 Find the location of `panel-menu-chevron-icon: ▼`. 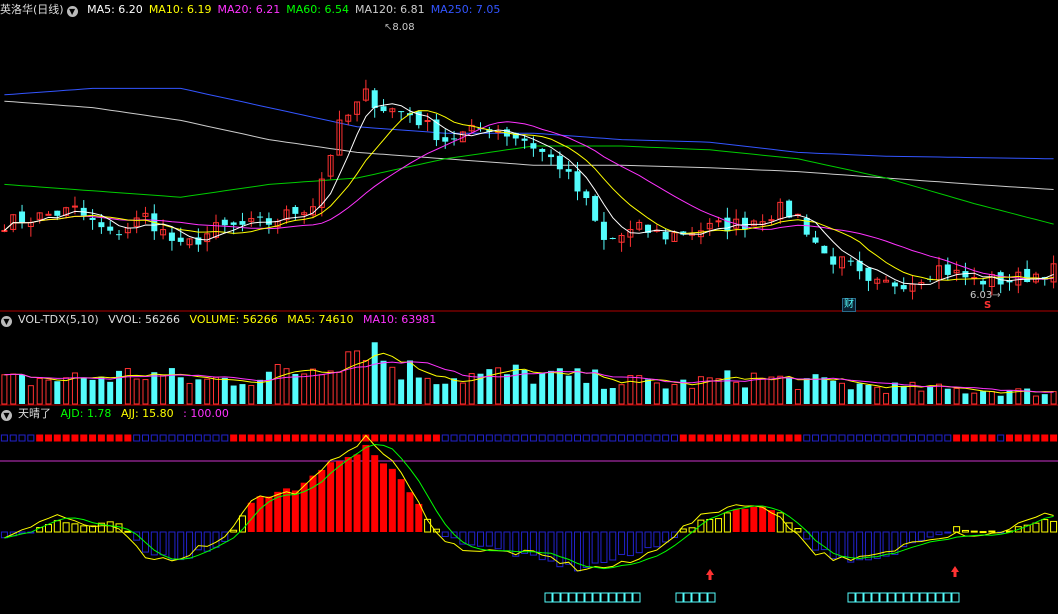

panel-menu-chevron-icon: ▼ is located at coordinates (72, 11).